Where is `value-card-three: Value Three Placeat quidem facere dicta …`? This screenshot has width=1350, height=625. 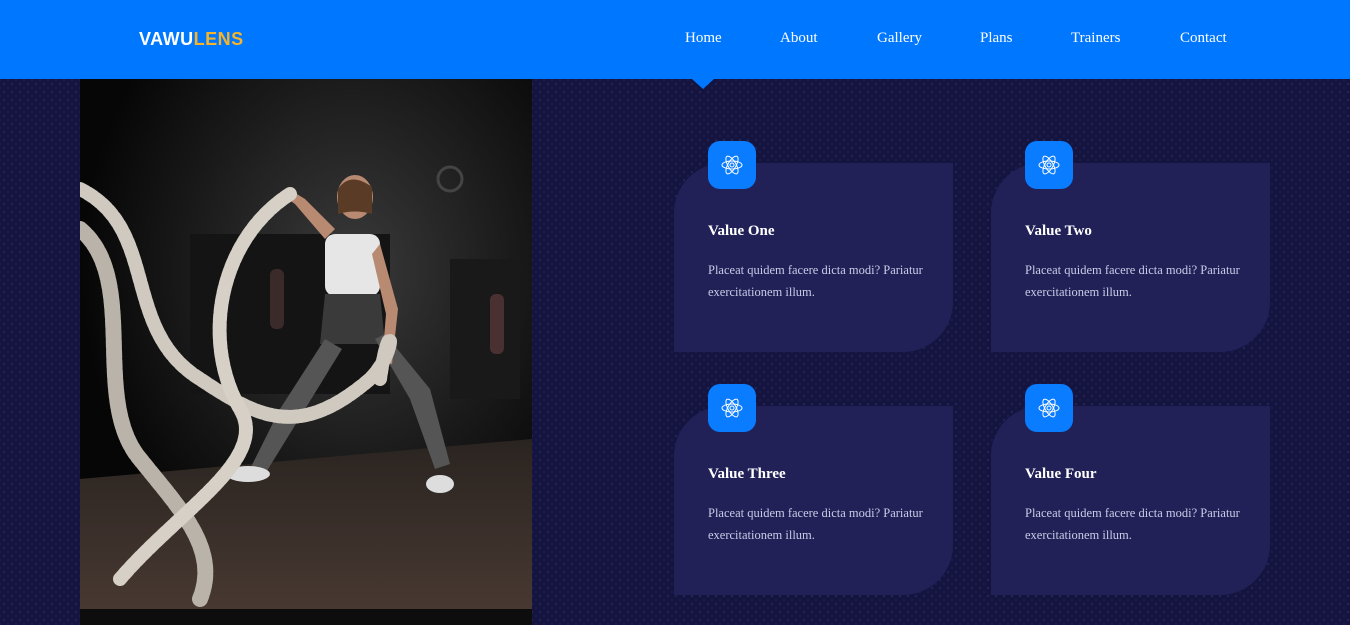 value-card-three: Value Three Placeat quidem facere dicta … is located at coordinates (813, 489).